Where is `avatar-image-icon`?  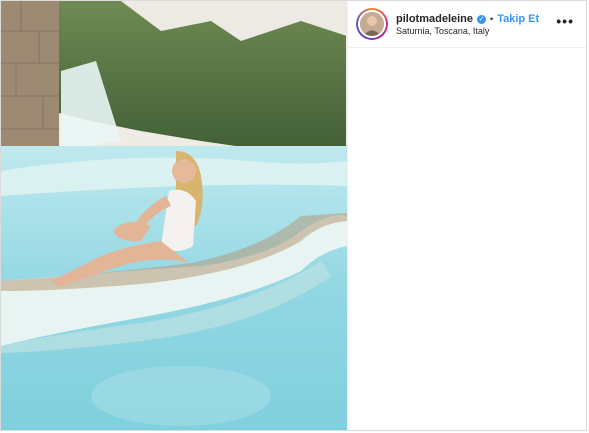 avatar-image-icon is located at coordinates (372, 24).